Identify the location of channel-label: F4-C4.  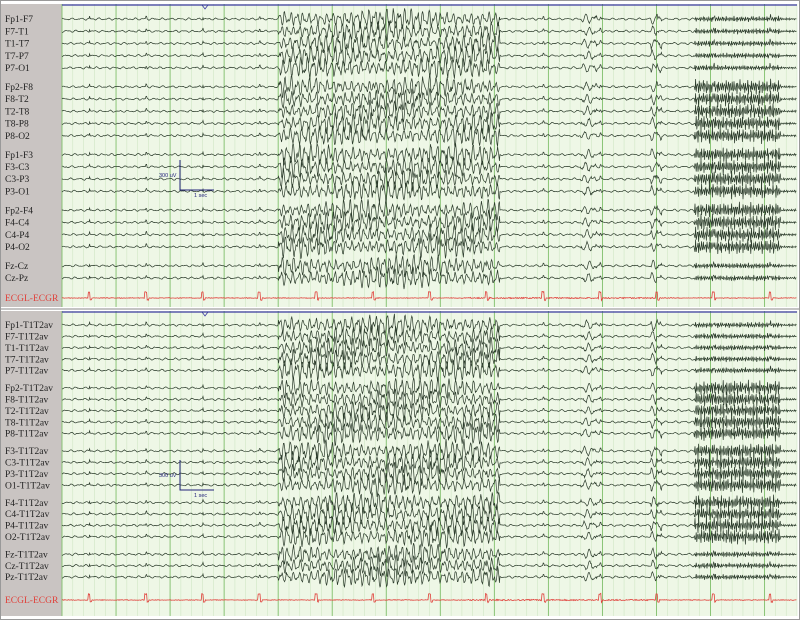
(17, 224).